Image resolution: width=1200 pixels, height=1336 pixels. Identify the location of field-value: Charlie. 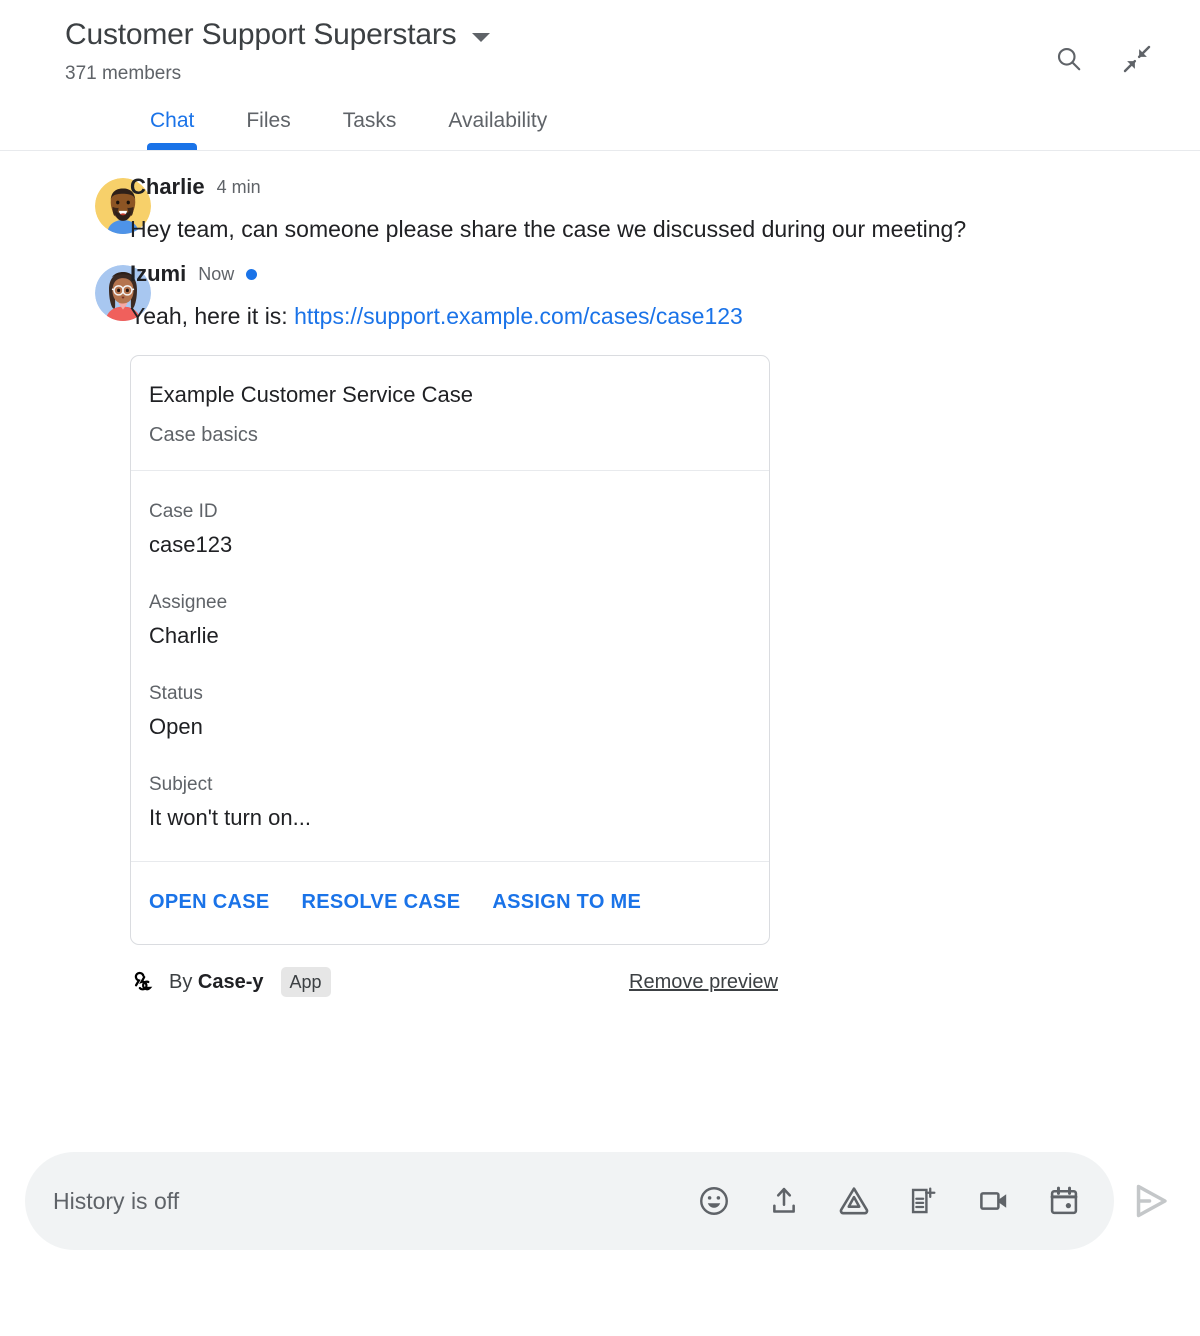
(184, 635).